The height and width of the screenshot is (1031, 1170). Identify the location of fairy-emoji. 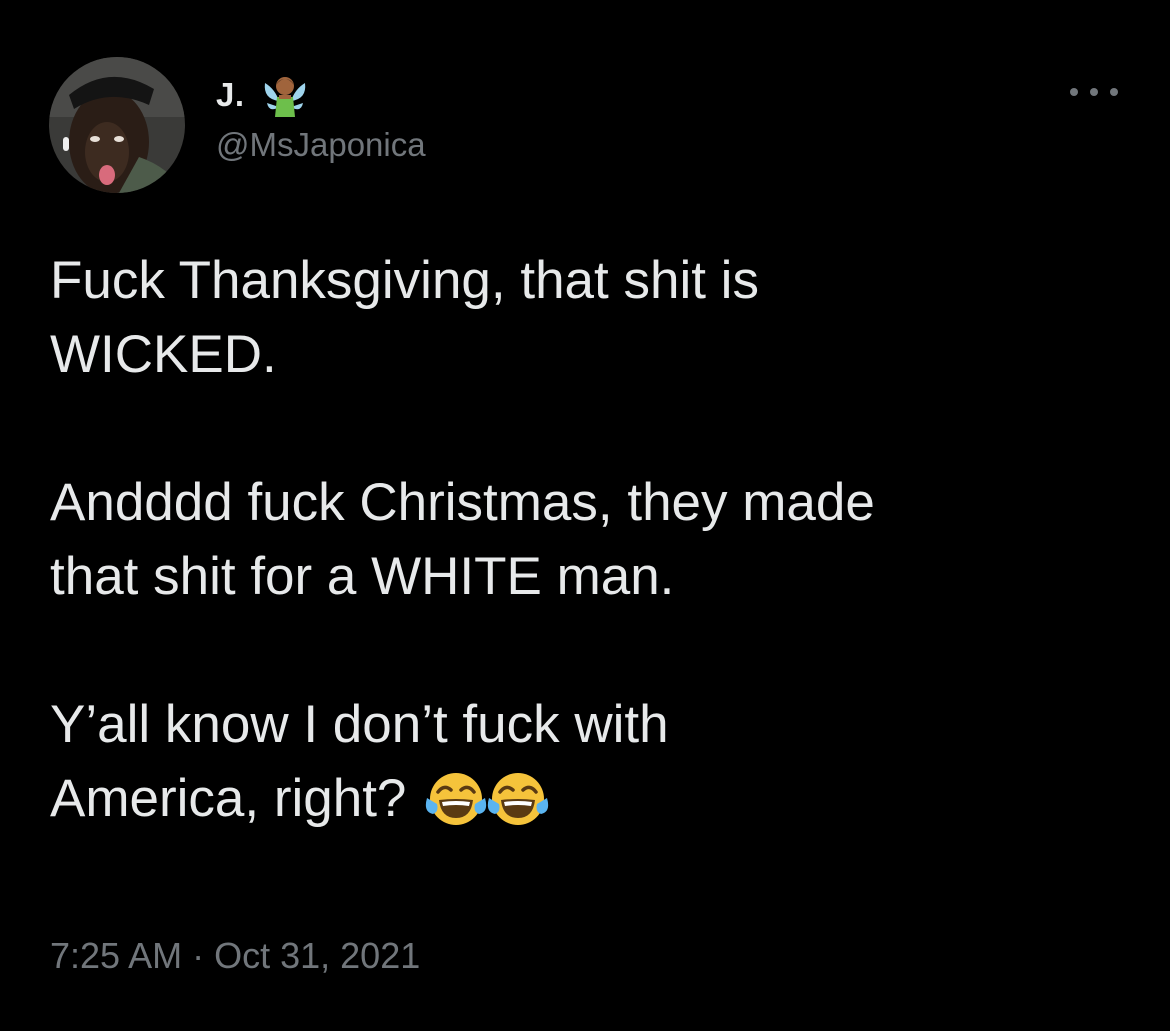
(284, 97).